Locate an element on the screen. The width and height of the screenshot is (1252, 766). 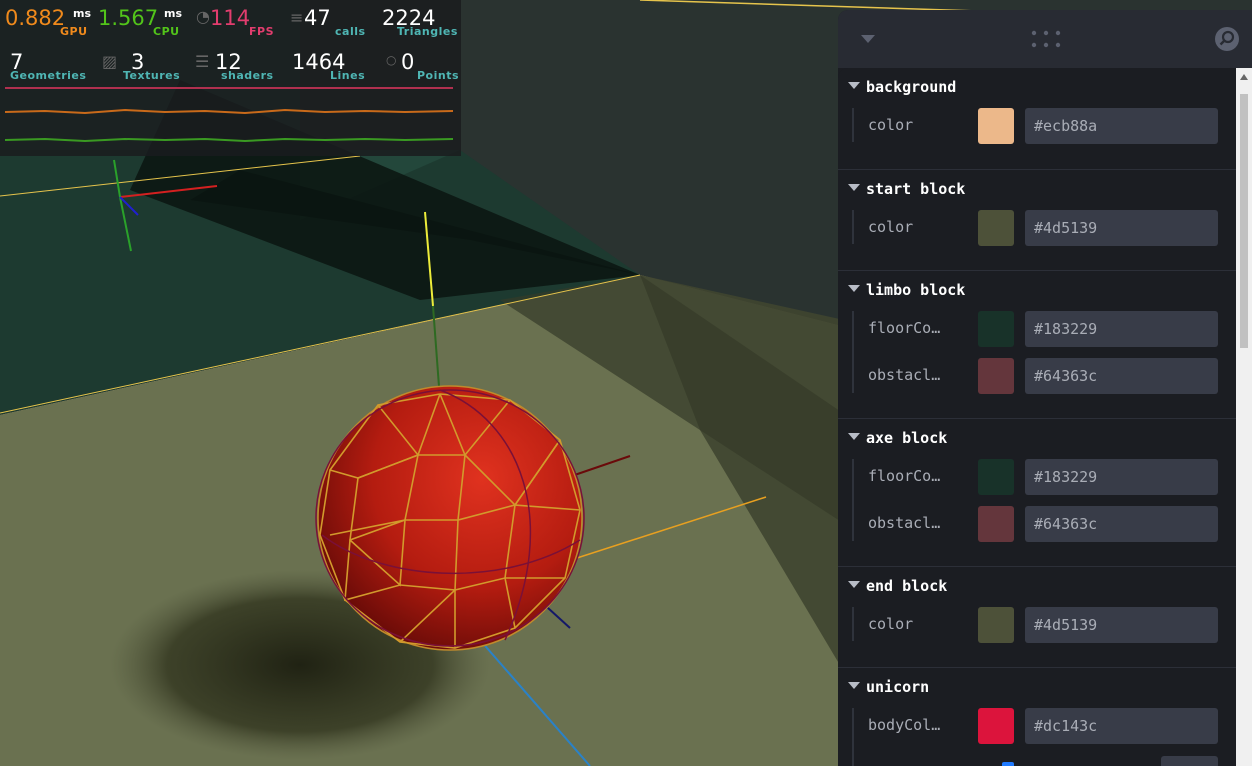
folder-title-text: unicorn is located at coordinates (898, 687).